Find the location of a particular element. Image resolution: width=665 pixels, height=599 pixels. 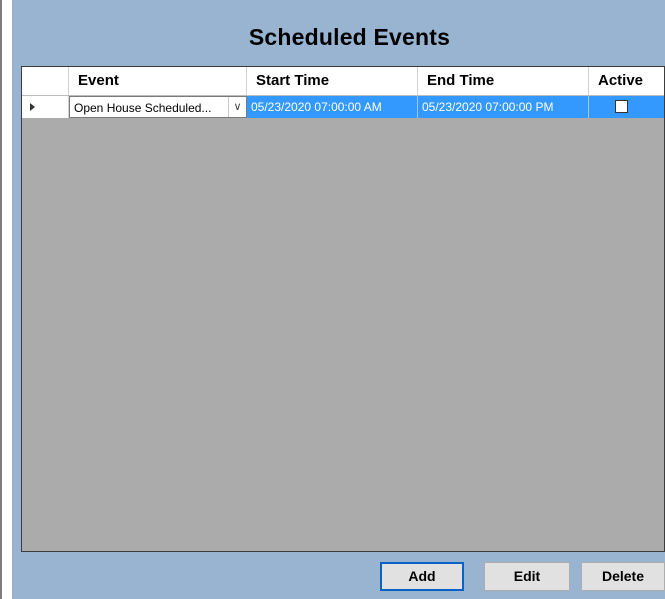

active-checkbox is located at coordinates (621, 106).